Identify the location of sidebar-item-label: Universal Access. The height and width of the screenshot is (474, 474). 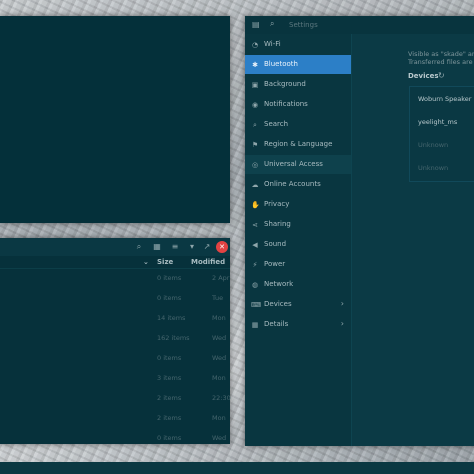
(293, 164).